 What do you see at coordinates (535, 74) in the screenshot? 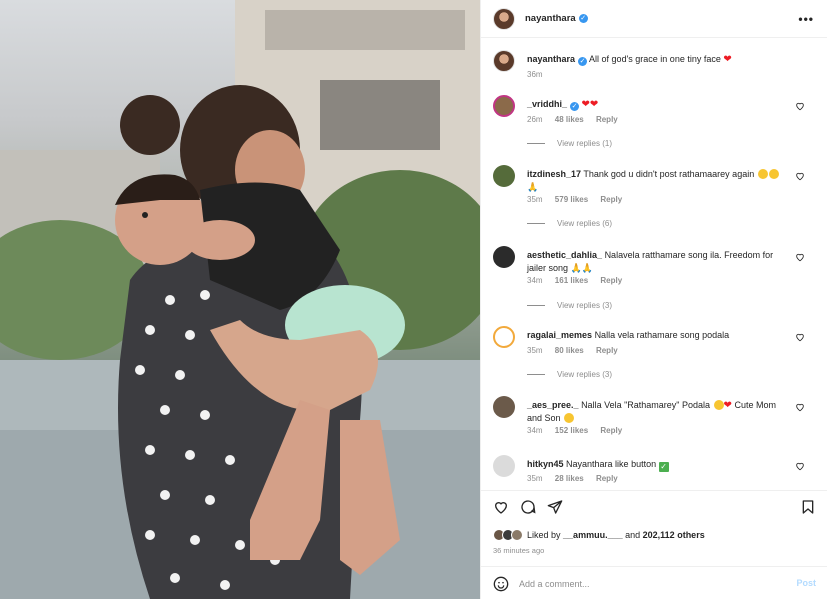
I see `caption-time: 36m` at bounding box center [535, 74].